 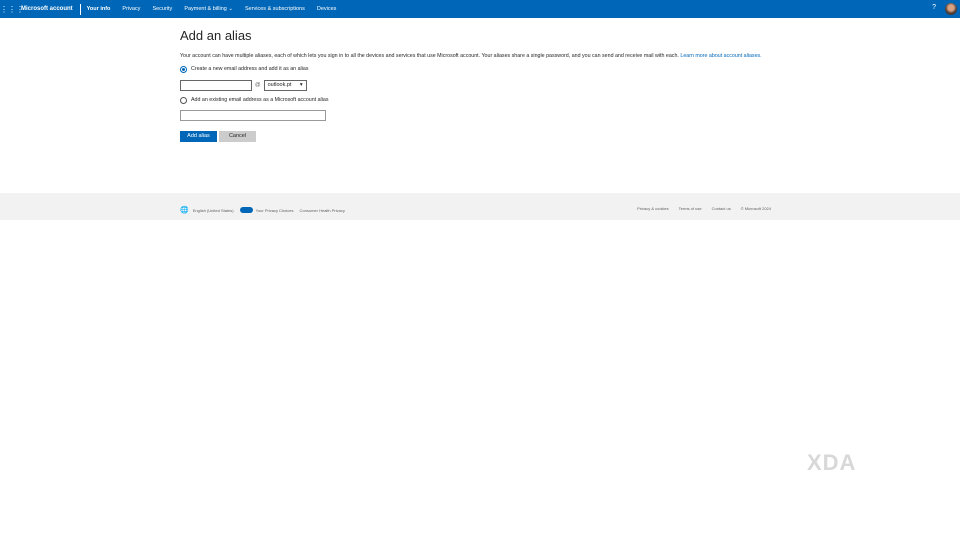 I want to click on page-title: Add an alias, so click(x=216, y=35).